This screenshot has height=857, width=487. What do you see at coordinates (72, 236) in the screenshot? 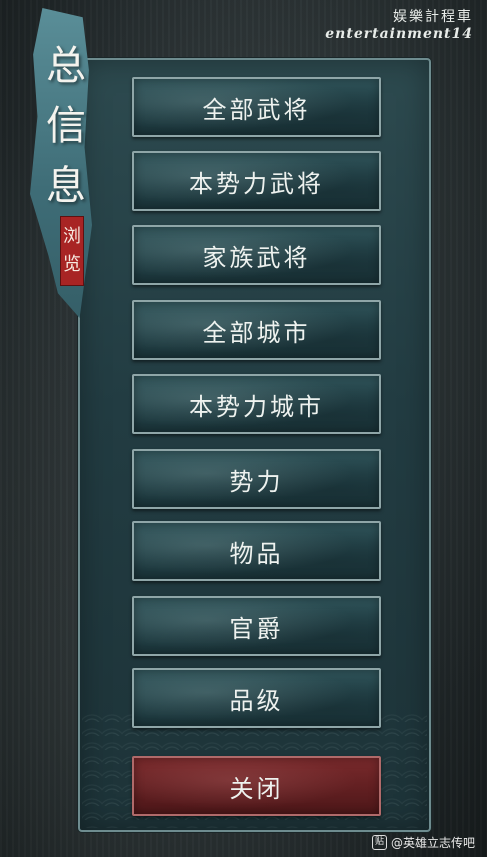
I see `seal-char-1: 浏` at bounding box center [72, 236].